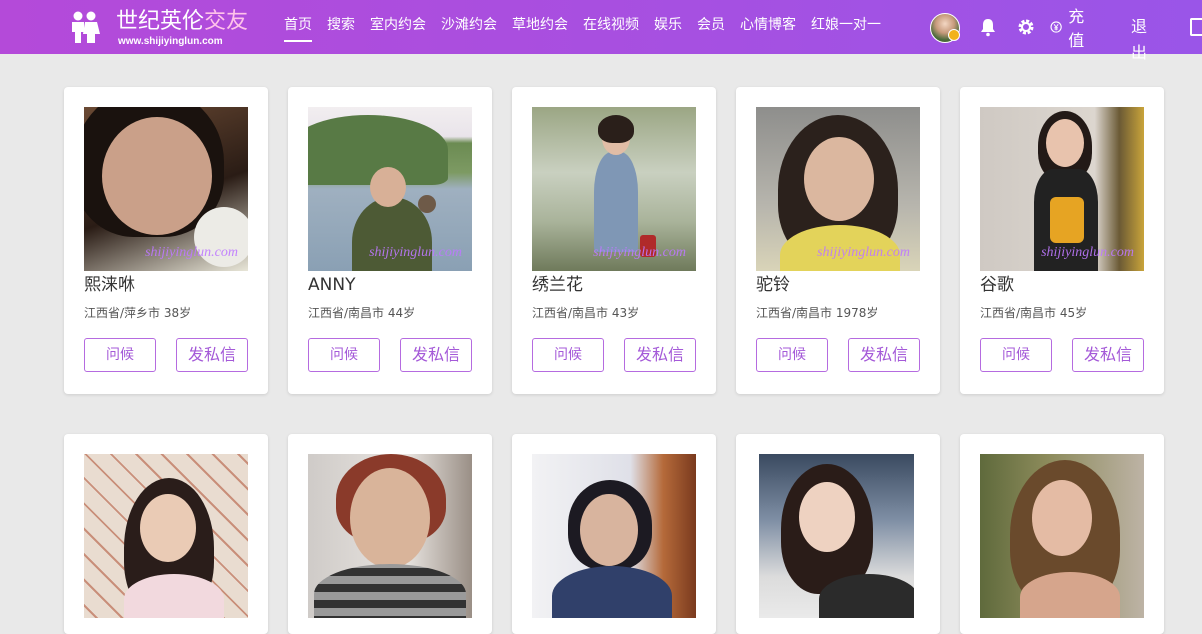  Describe the element at coordinates (611, 27) in the screenshot. I see `nav-online-video: 在线视频` at that location.